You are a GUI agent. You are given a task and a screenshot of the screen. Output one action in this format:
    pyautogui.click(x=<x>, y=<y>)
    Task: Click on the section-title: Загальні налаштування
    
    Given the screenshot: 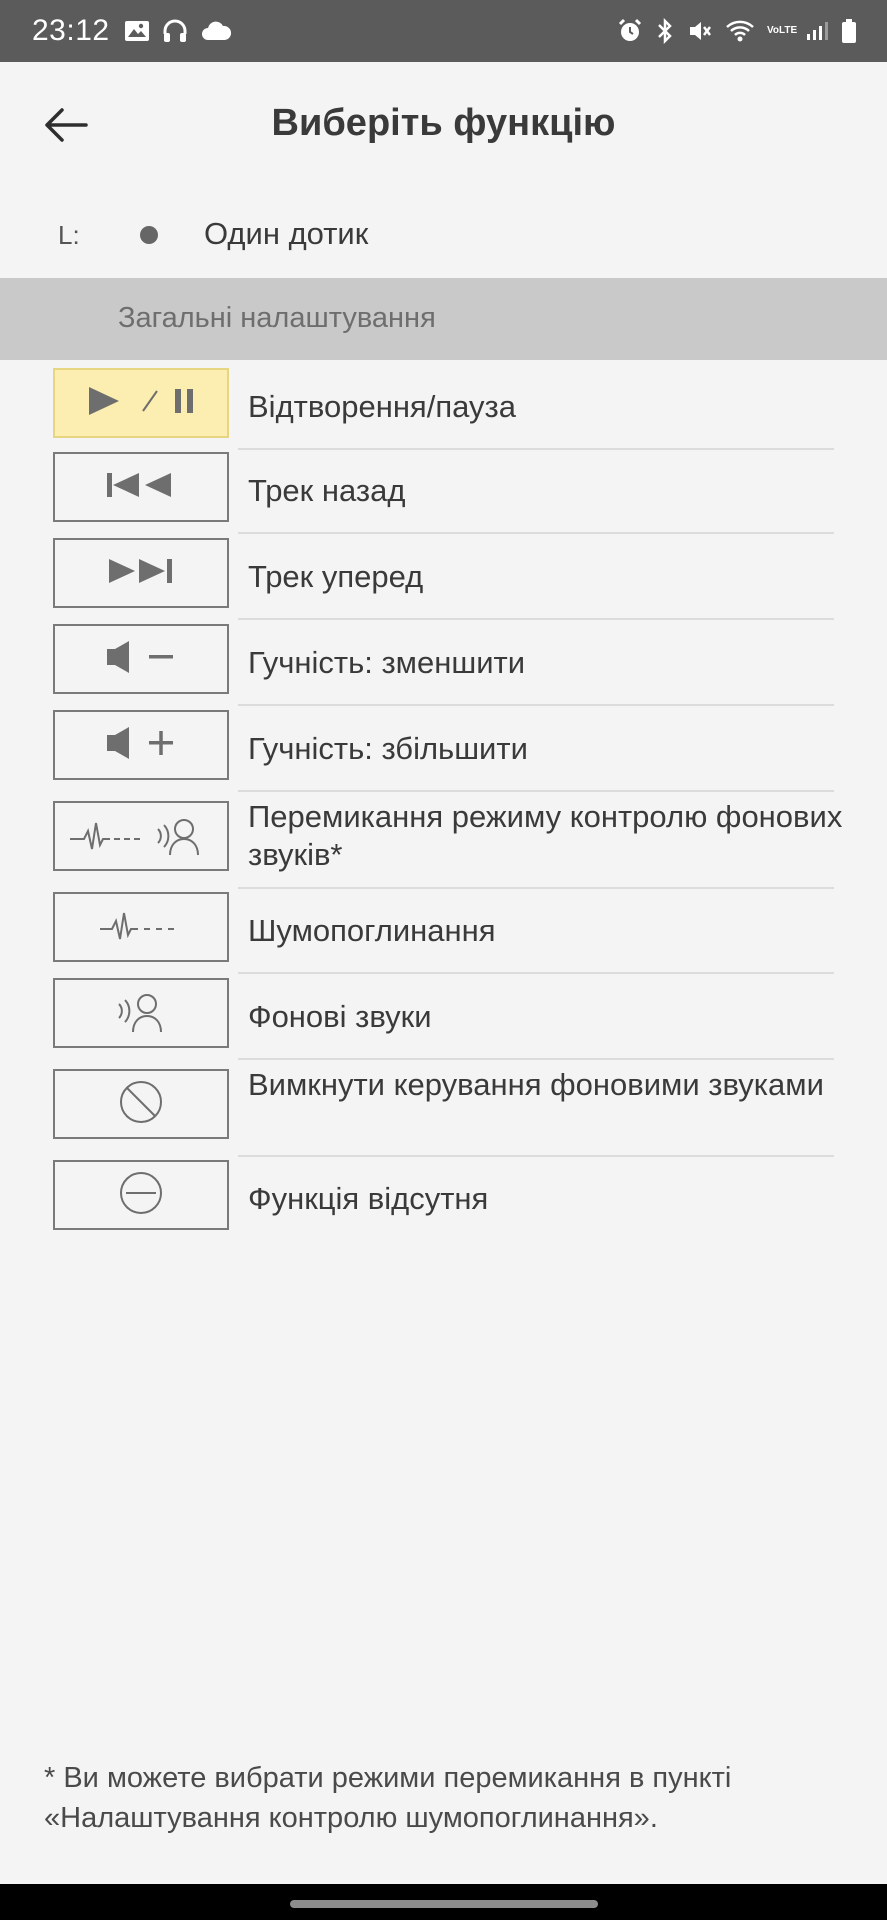 What is the action you would take?
    pyautogui.click(x=277, y=318)
    